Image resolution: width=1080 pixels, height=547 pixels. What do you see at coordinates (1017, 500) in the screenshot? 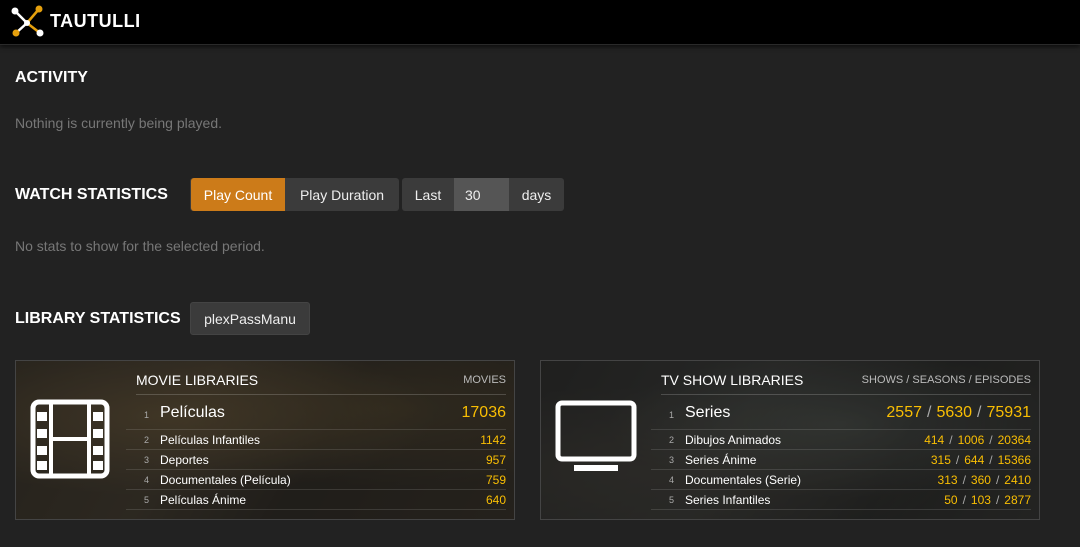
I see `episodes-count: 2877` at bounding box center [1017, 500].